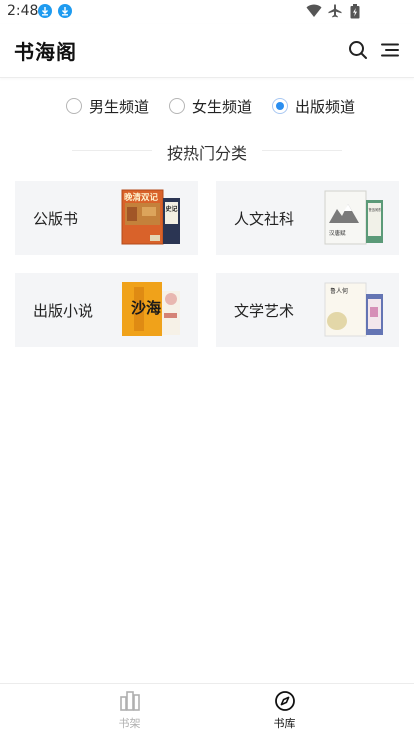  Describe the element at coordinates (284, 723) in the screenshot. I see `nav-label: 书库` at that location.